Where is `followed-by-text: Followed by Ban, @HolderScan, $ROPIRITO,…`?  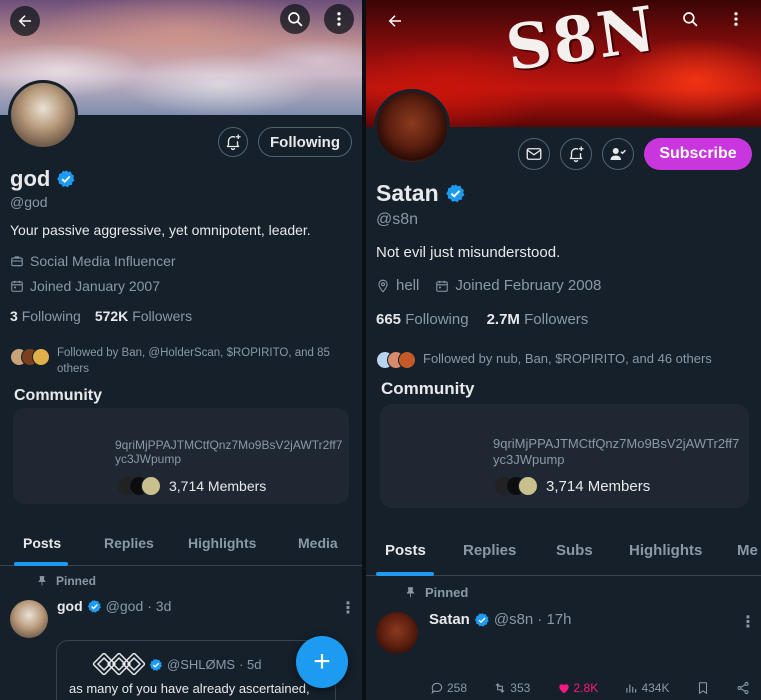
followed-by-text: Followed by Ban, @HolderScan, $ROPIRITO,… is located at coordinates (193, 361).